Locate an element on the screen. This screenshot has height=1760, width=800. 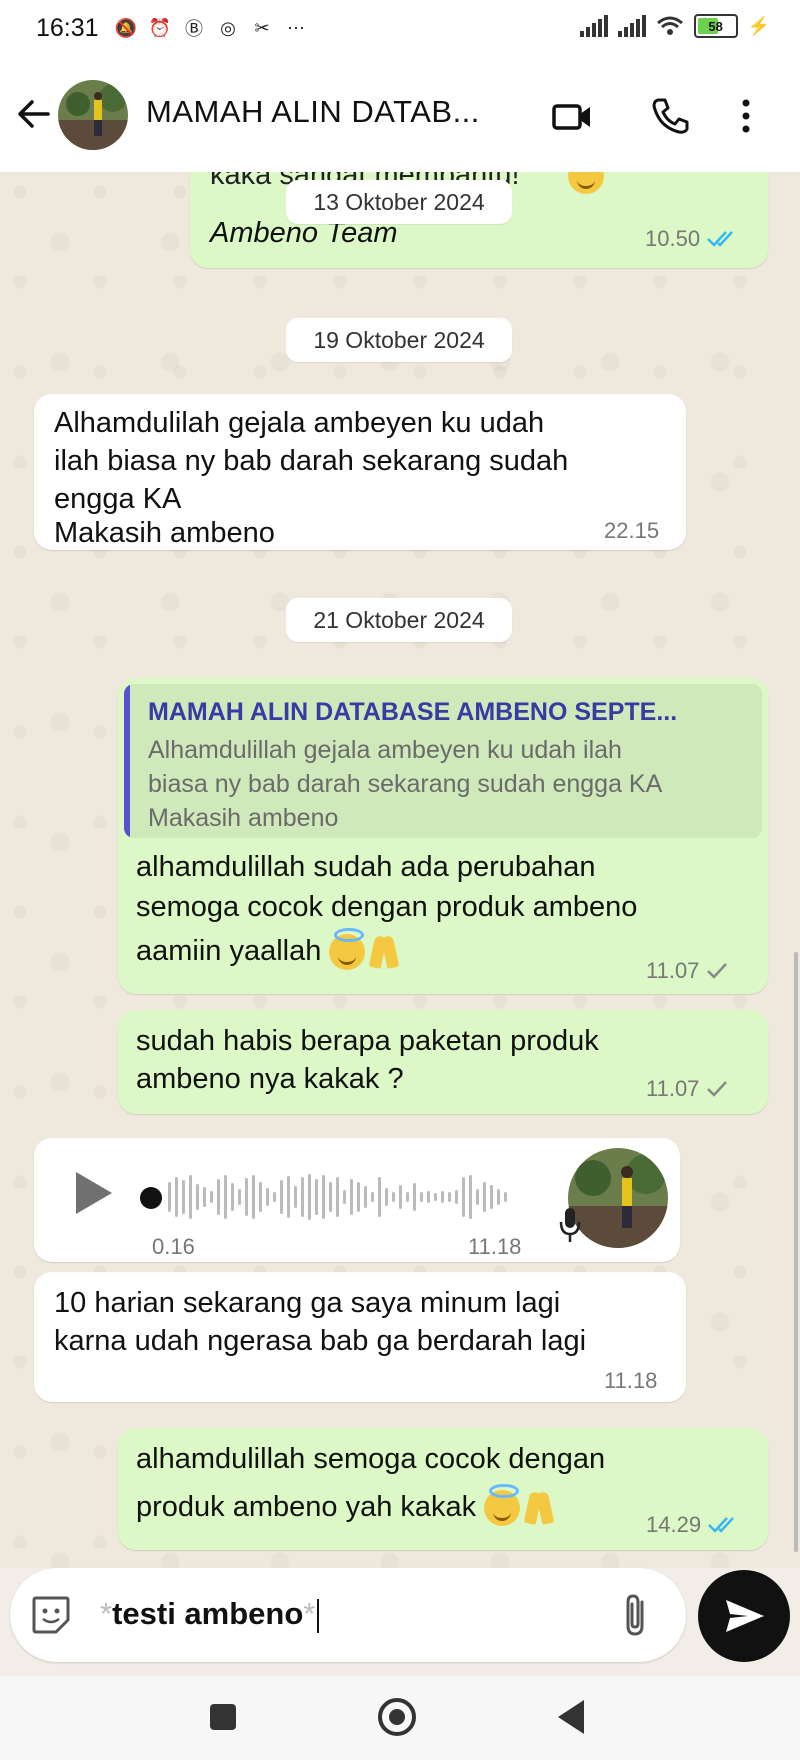
battery-percent: 58 is located at coordinates (715, 26).